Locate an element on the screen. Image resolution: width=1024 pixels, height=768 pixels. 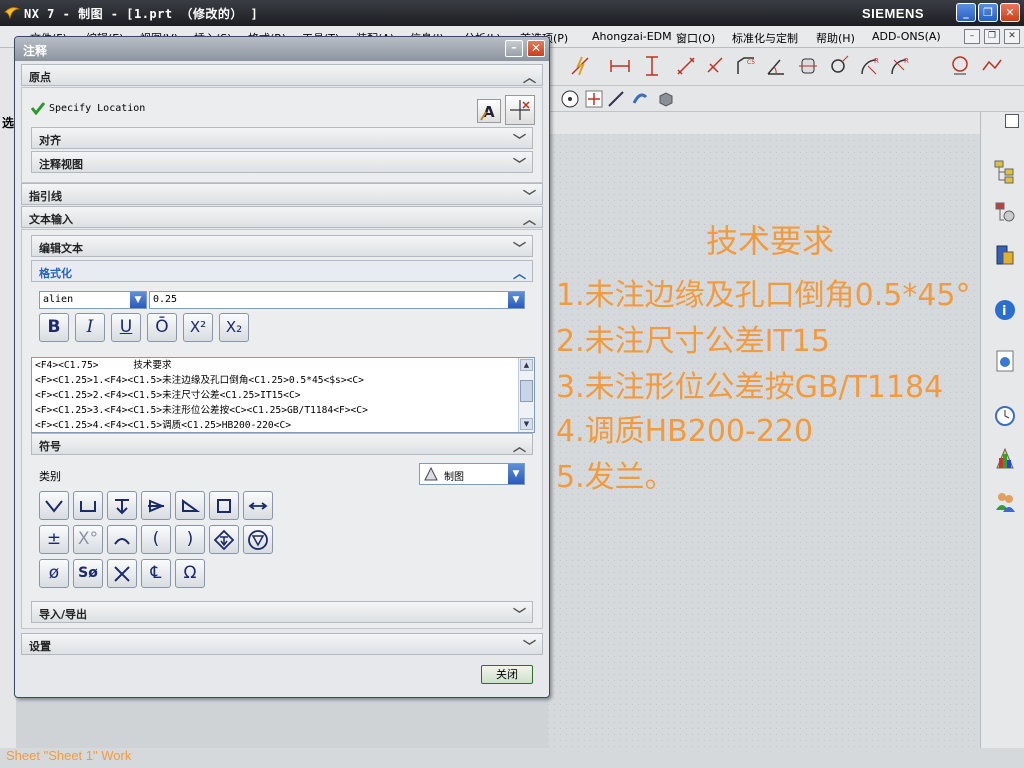
right-paren-symbol-button: ) is located at coordinates (190, 539).